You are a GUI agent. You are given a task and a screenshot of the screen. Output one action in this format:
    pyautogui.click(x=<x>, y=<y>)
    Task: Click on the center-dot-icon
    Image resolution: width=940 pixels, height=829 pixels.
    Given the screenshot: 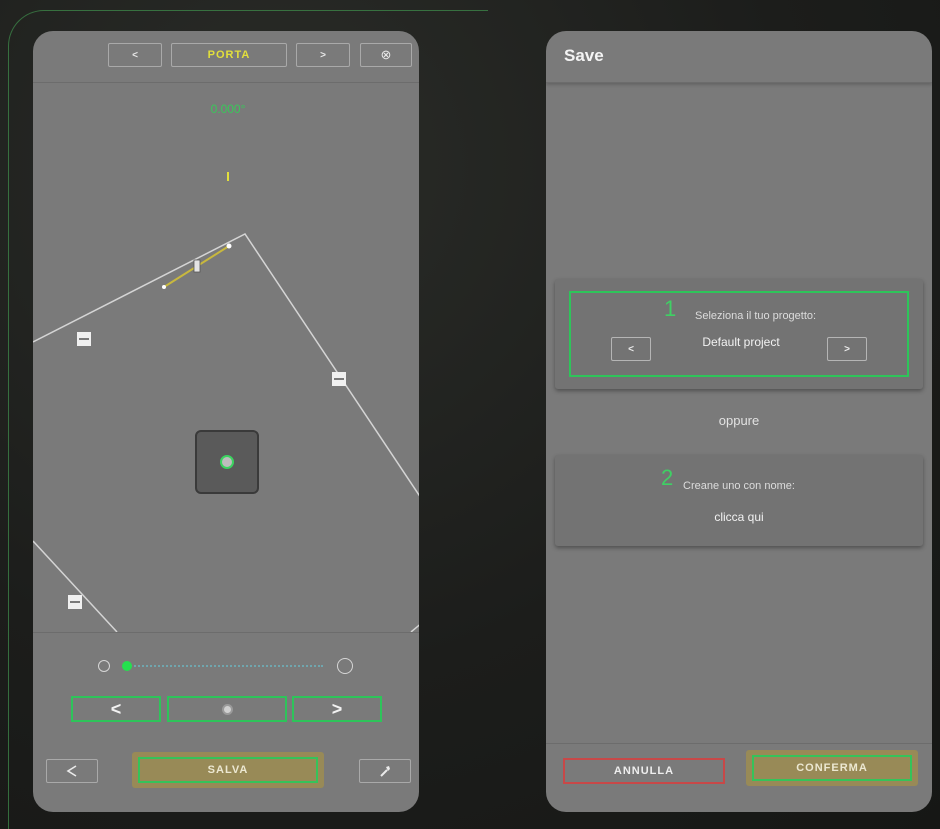 What is the action you would take?
    pyautogui.click(x=227, y=709)
    